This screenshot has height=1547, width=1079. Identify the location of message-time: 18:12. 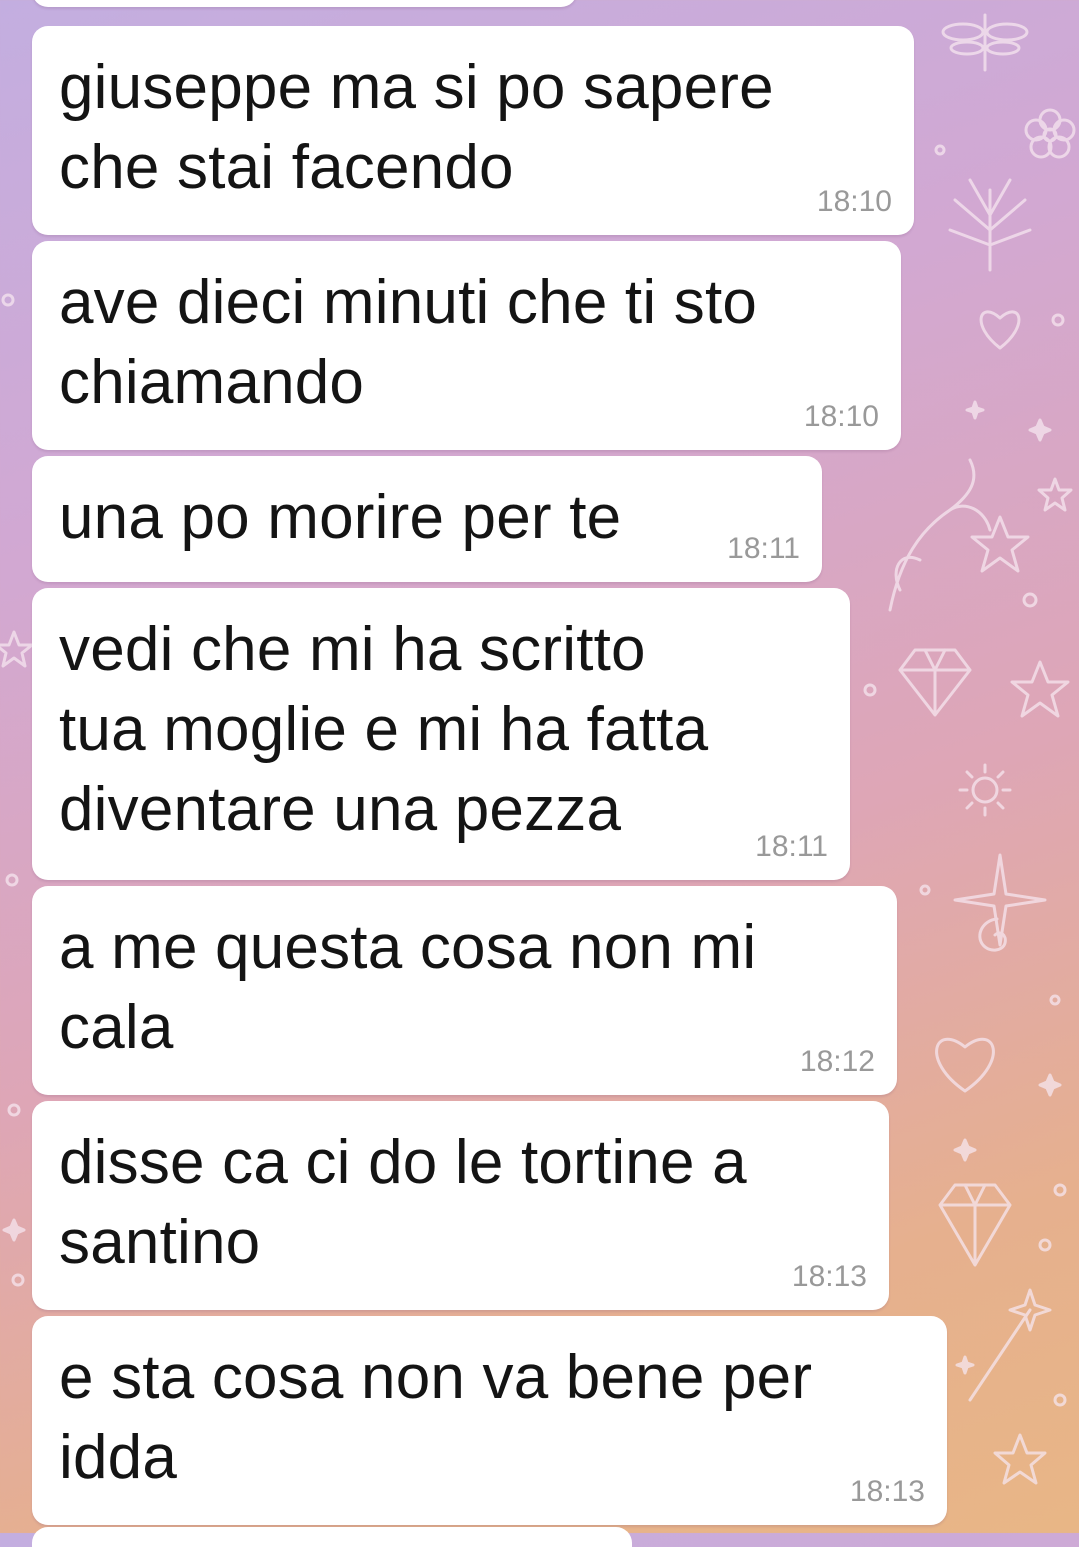
(837, 1061).